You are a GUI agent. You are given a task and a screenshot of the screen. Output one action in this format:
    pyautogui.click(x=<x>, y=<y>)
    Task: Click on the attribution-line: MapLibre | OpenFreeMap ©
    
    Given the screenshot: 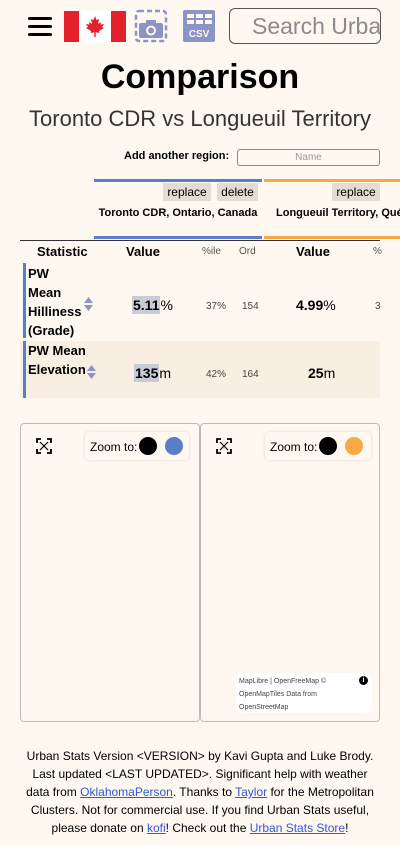 What is the action you would take?
    pyautogui.click(x=283, y=681)
    